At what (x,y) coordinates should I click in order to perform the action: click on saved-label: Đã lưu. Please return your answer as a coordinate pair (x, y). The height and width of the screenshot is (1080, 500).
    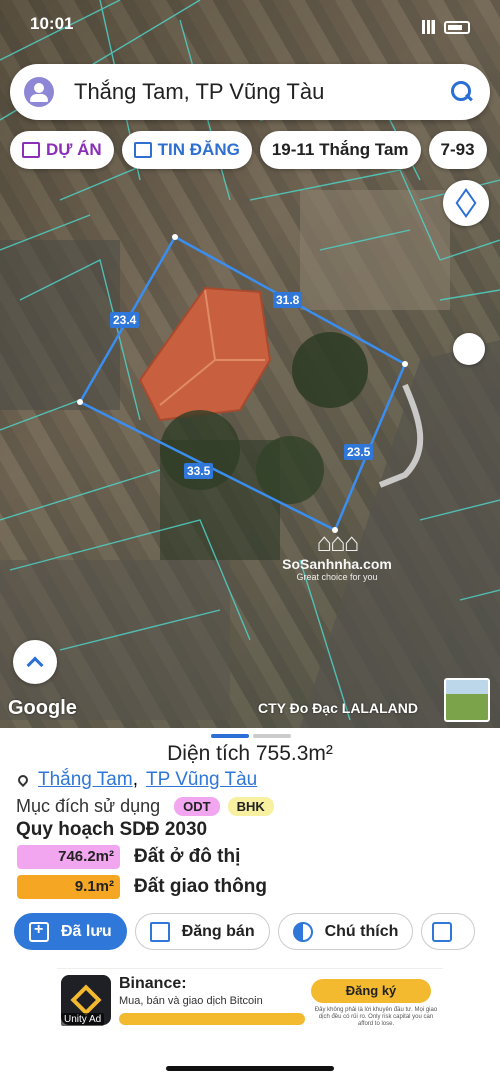
    Looking at the image, I should click on (86, 931).